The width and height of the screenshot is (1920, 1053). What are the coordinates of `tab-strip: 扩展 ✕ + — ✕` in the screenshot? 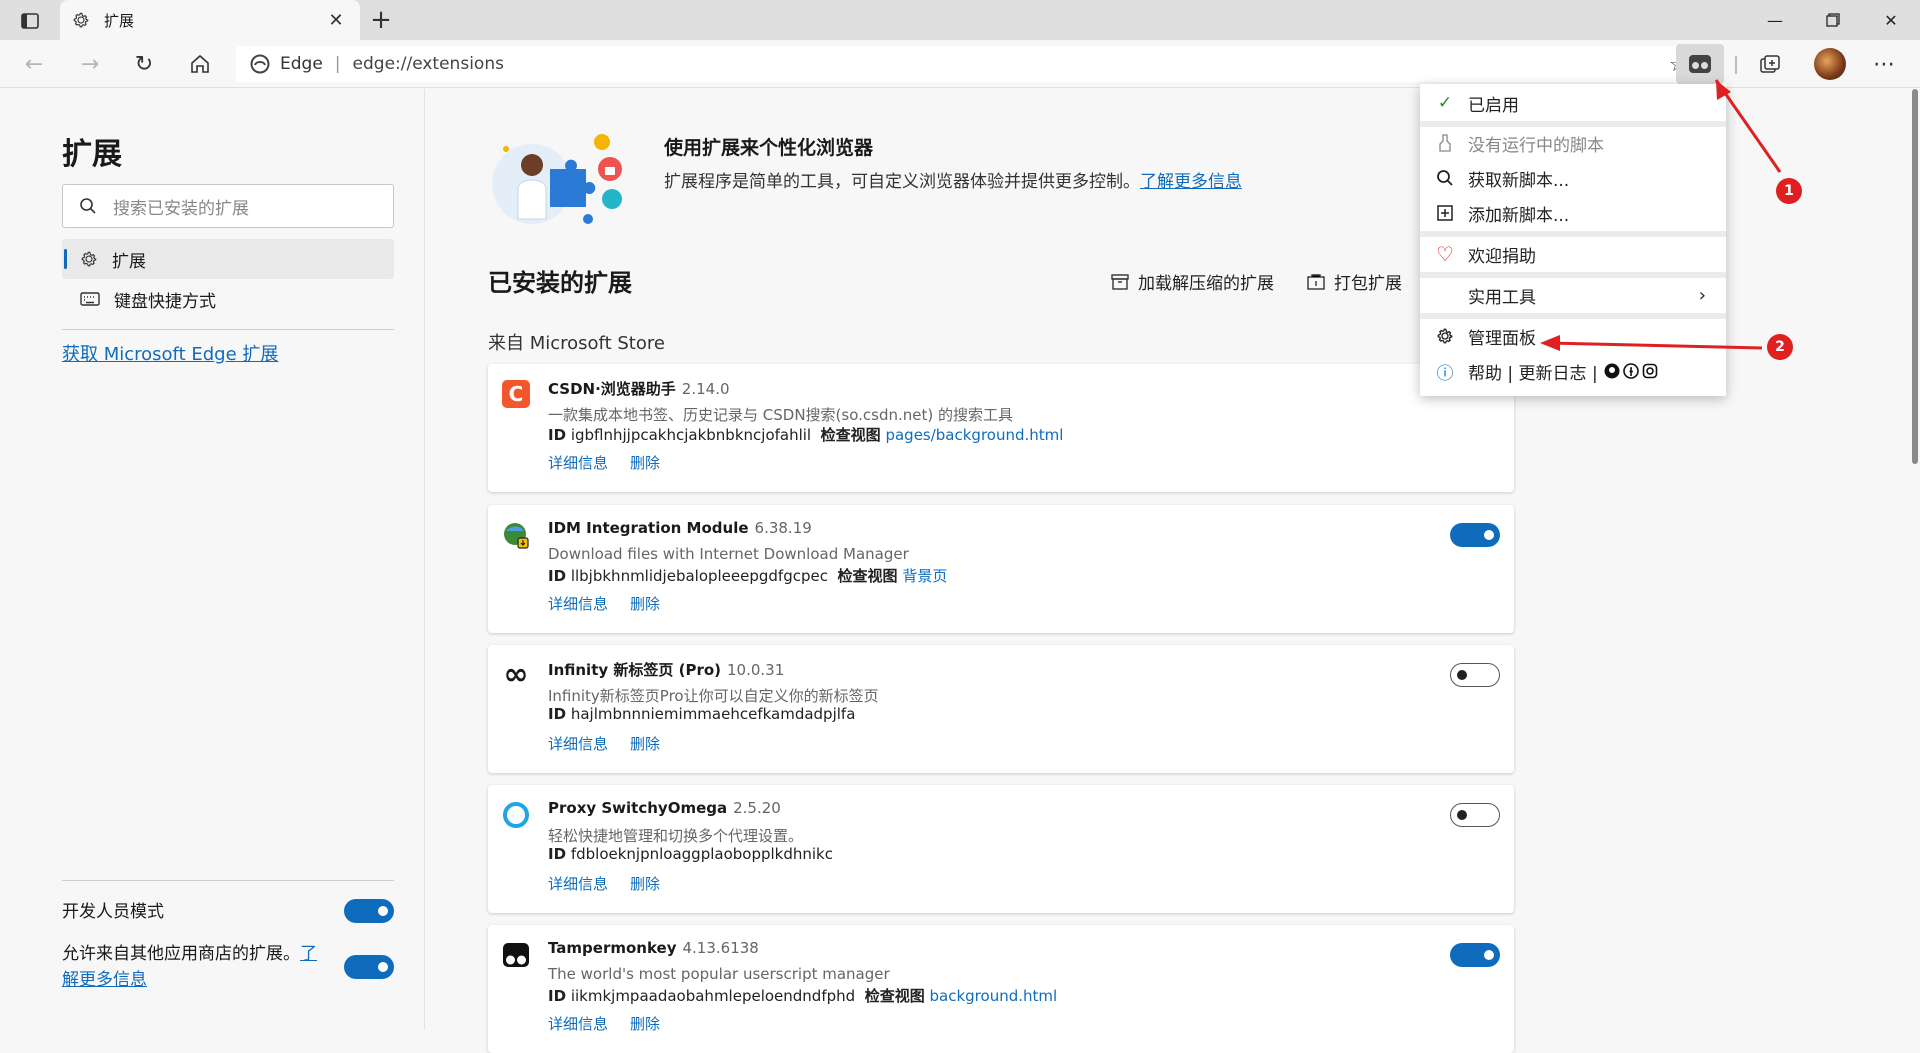 It's located at (960, 20).